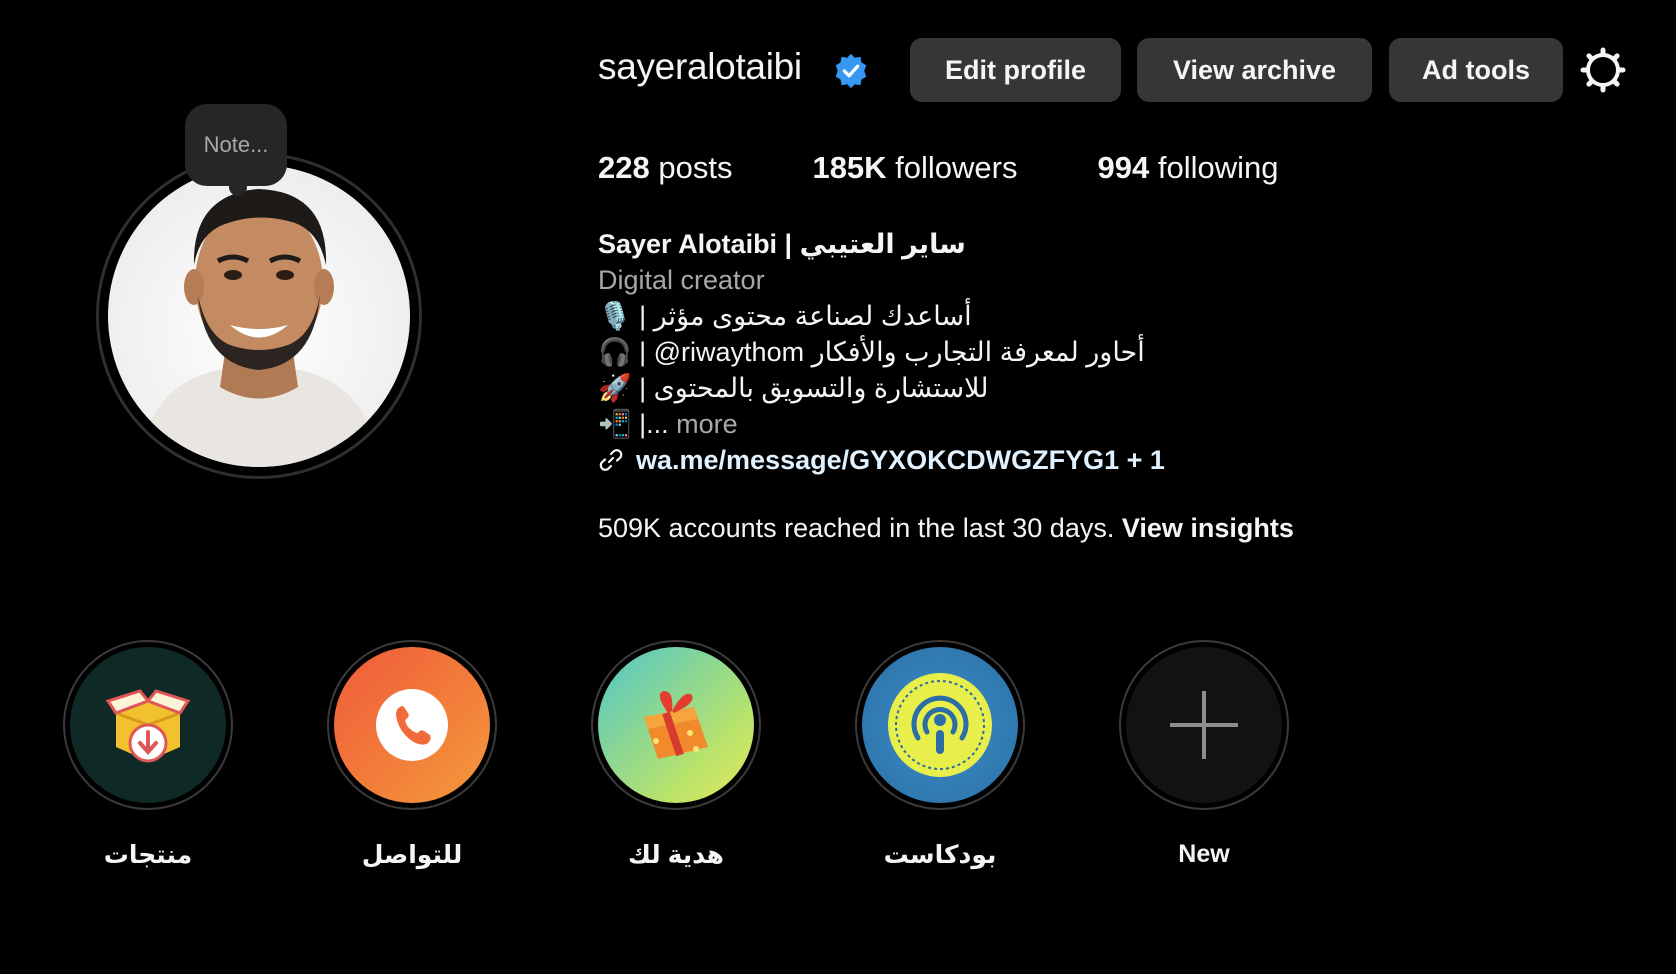  What do you see at coordinates (851, 71) in the screenshot?
I see `verified-badge-icon` at bounding box center [851, 71].